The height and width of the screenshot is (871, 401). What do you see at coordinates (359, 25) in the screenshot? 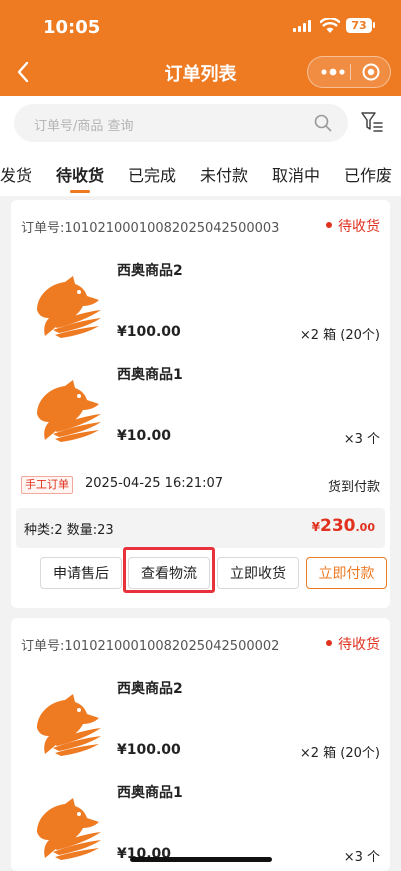
I see `battery-icon: 73` at bounding box center [359, 25].